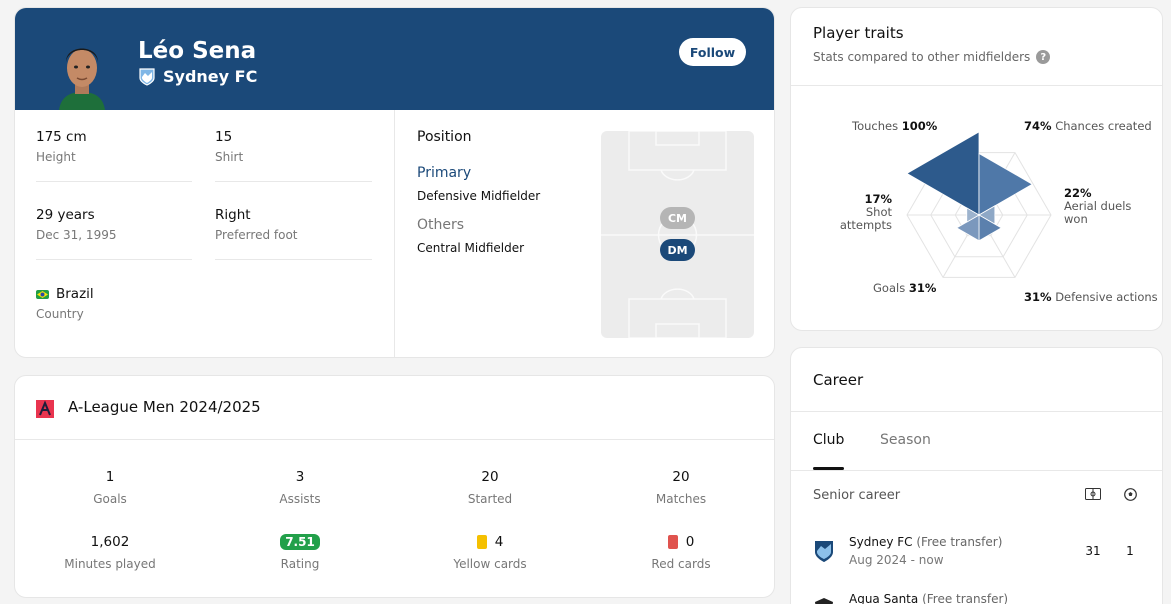  I want to click on yellow-card-icon, so click(481, 542).